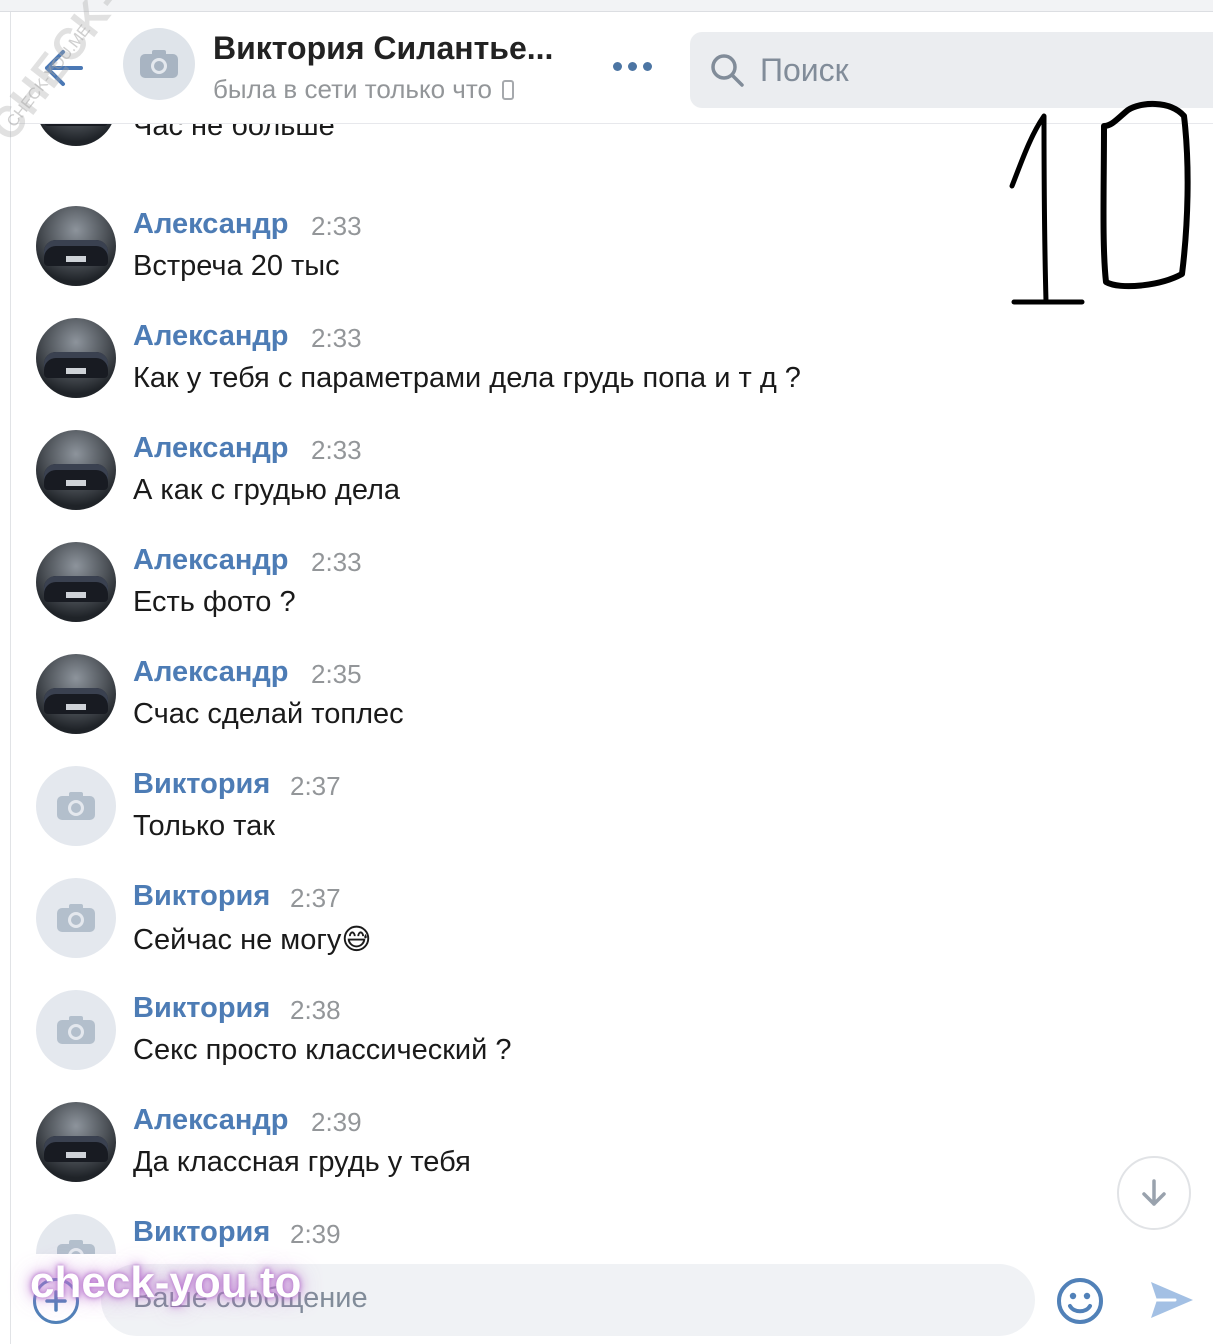 This screenshot has width=1213, height=1344. Describe the element at coordinates (315, 1010) in the screenshot. I see `message-time: 2:38` at that location.